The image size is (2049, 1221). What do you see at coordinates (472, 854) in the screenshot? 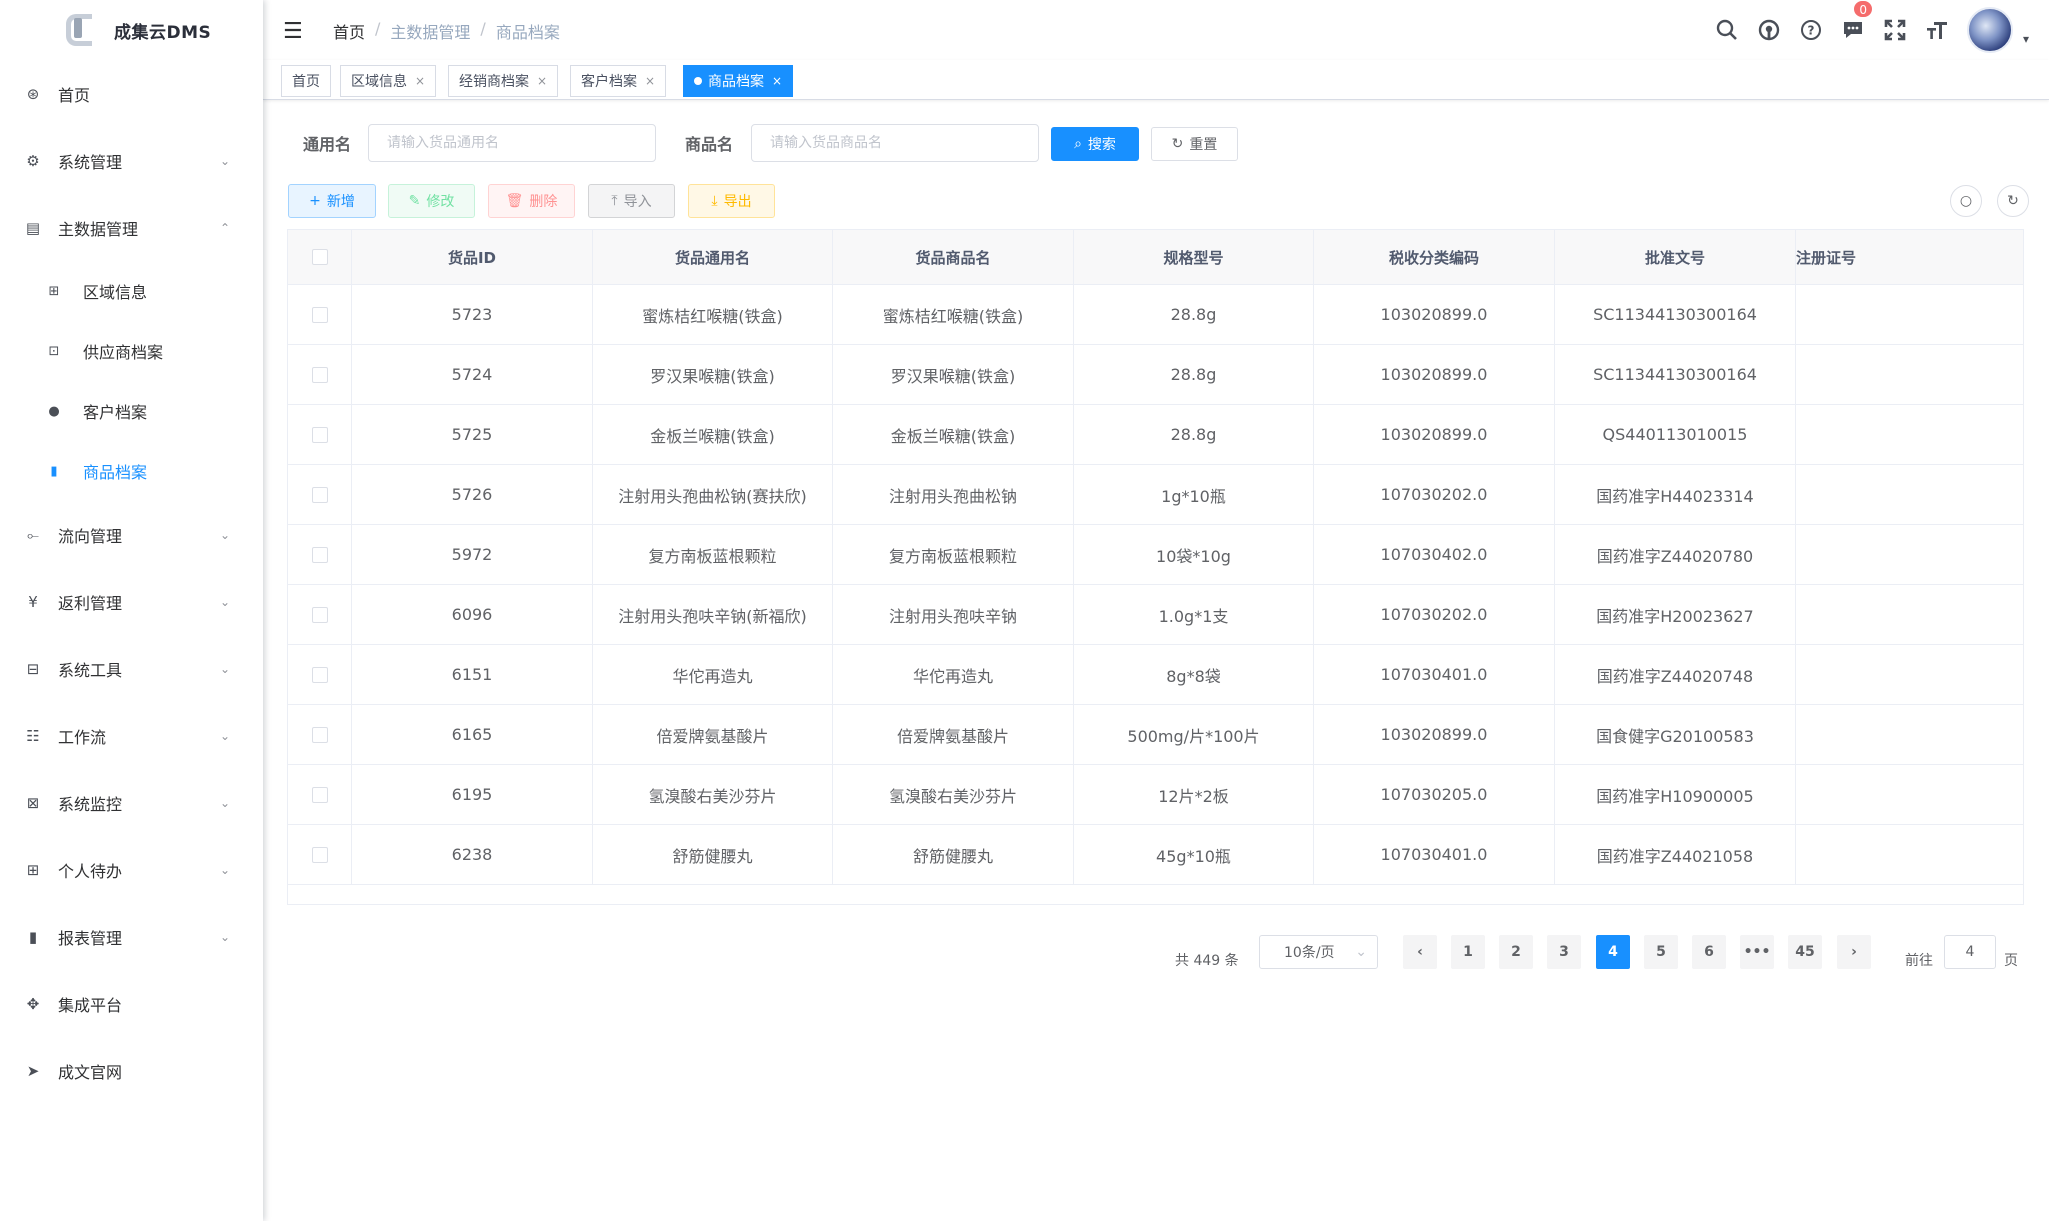
I see `table-cell: 6238` at bounding box center [472, 854].